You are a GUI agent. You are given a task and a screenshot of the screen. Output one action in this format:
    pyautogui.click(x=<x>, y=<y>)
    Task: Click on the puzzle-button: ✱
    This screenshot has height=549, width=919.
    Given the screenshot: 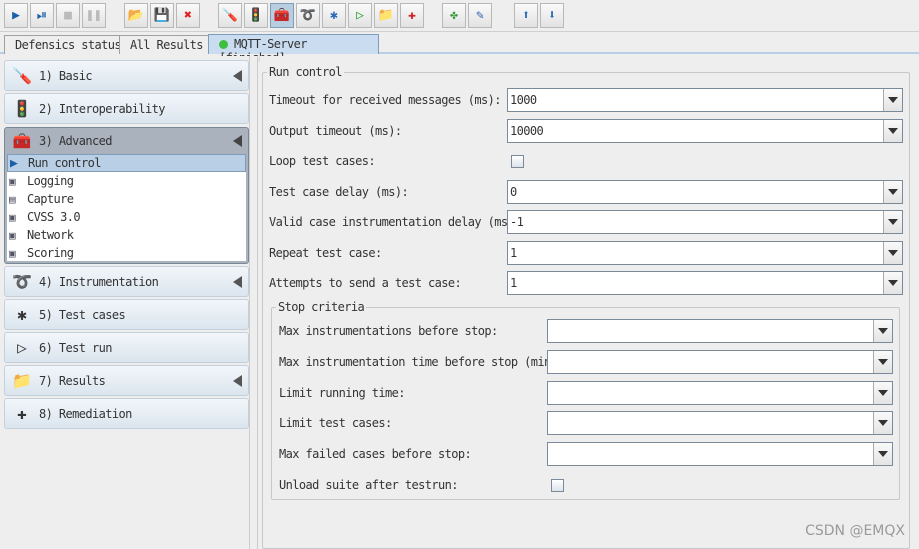 What is the action you would take?
    pyautogui.click(x=334, y=15)
    